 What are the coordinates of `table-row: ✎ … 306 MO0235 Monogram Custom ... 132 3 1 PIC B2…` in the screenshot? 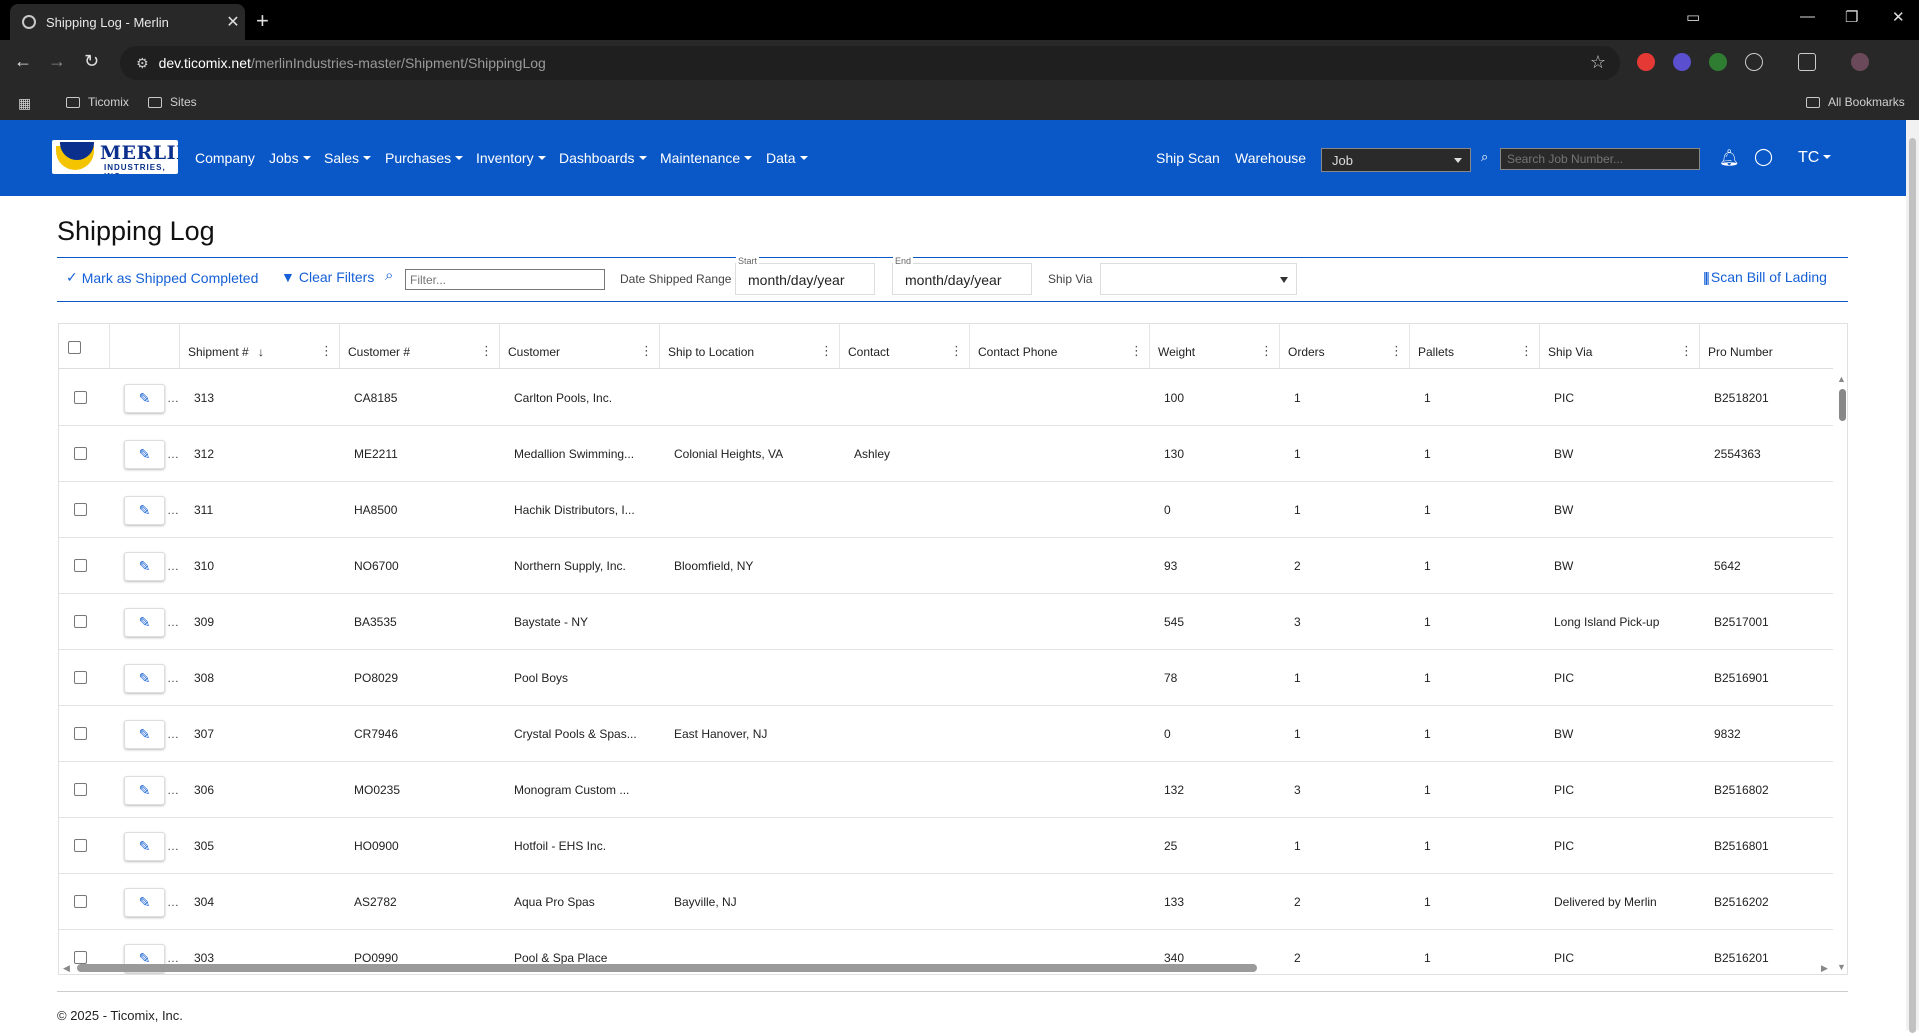 It's located at (946, 790).